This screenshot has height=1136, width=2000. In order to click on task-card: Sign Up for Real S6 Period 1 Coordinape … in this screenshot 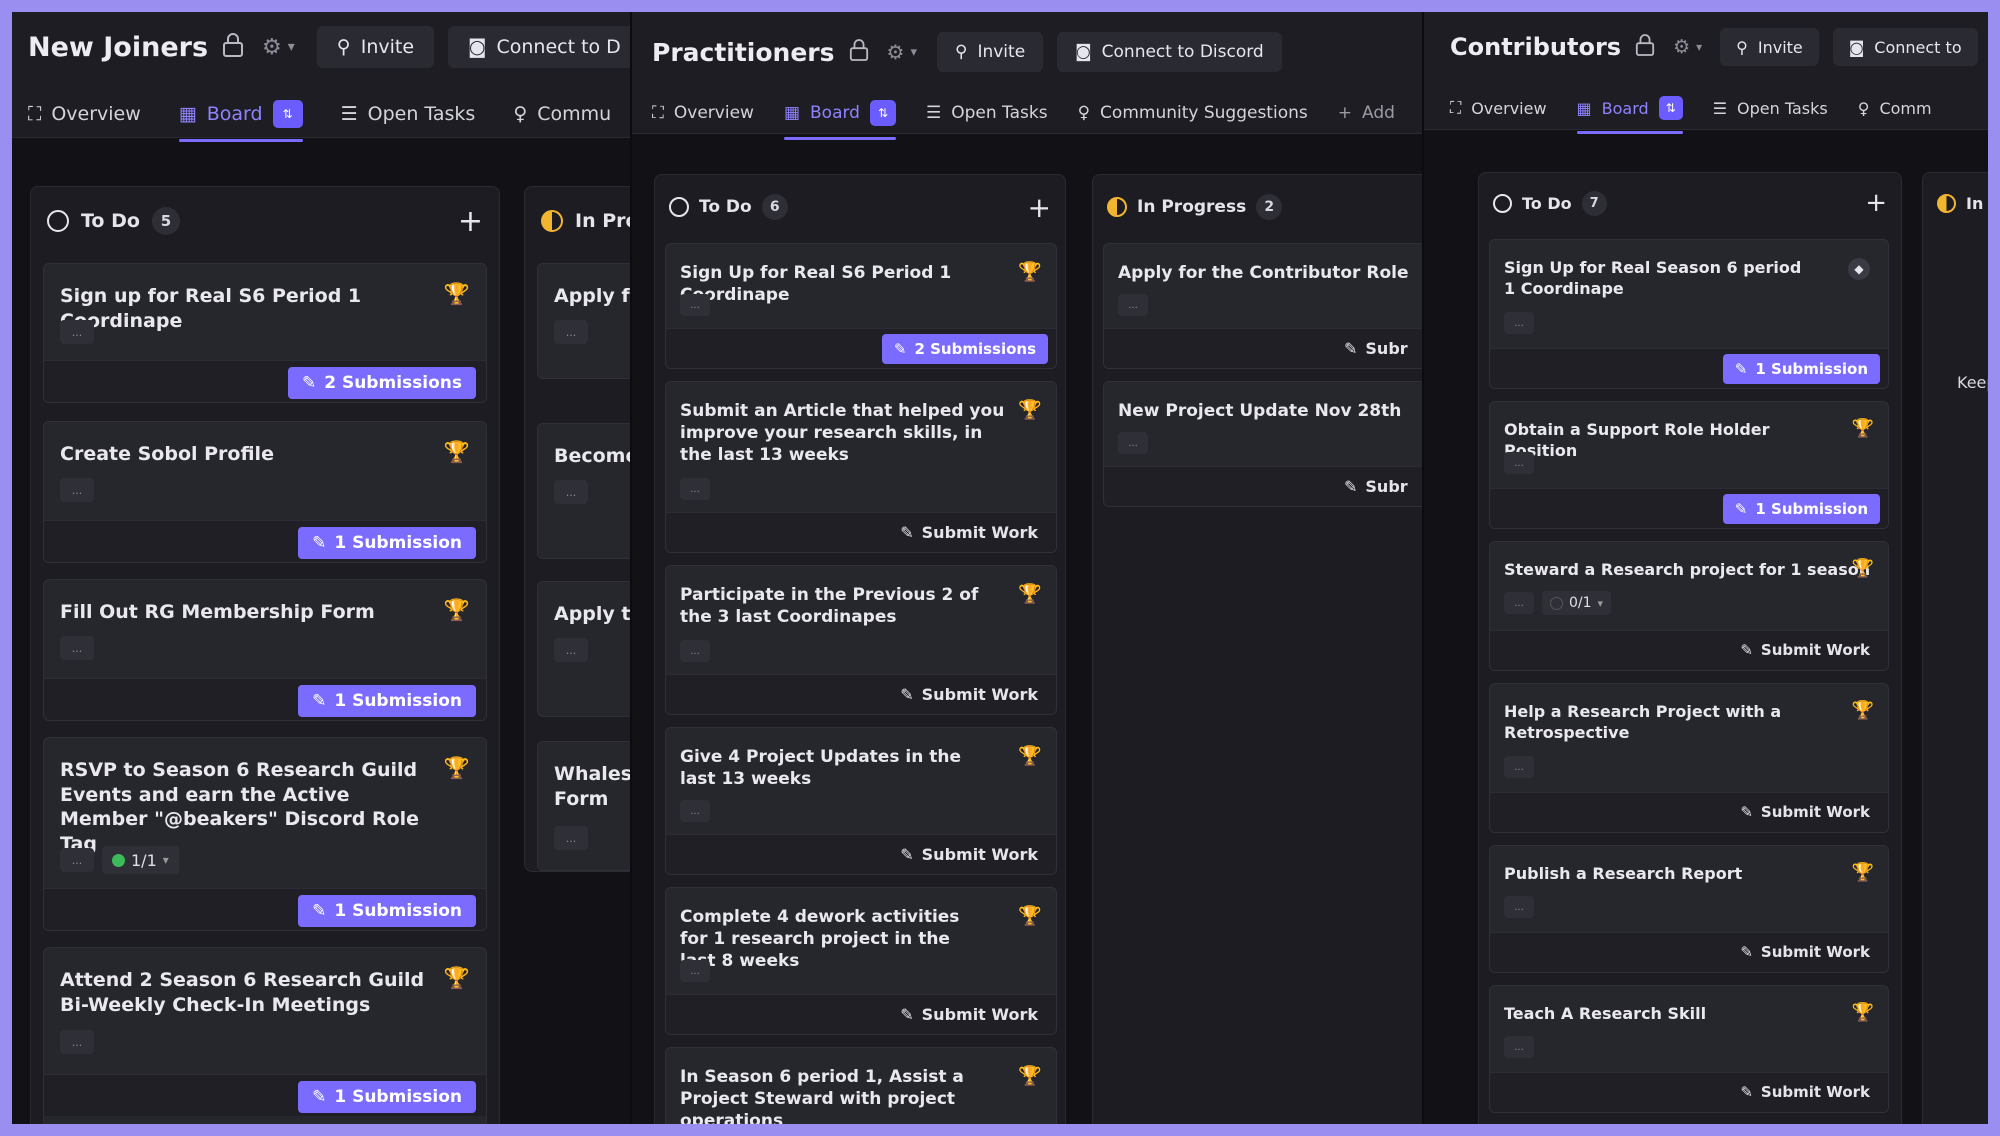, I will do `click(861, 306)`.